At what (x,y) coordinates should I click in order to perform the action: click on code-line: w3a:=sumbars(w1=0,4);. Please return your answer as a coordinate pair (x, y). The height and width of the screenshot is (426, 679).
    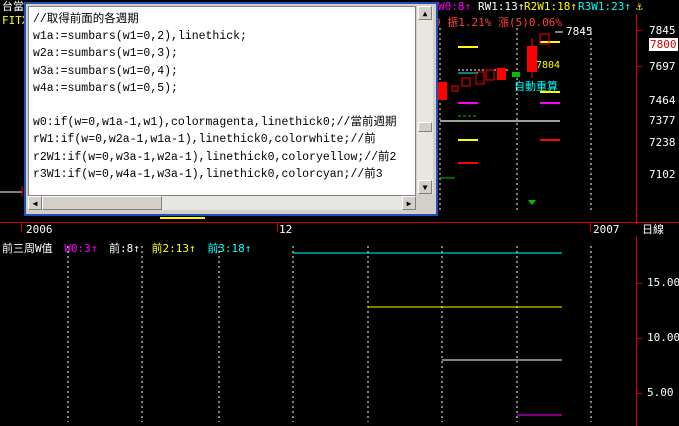
    Looking at the image, I should click on (105, 71).